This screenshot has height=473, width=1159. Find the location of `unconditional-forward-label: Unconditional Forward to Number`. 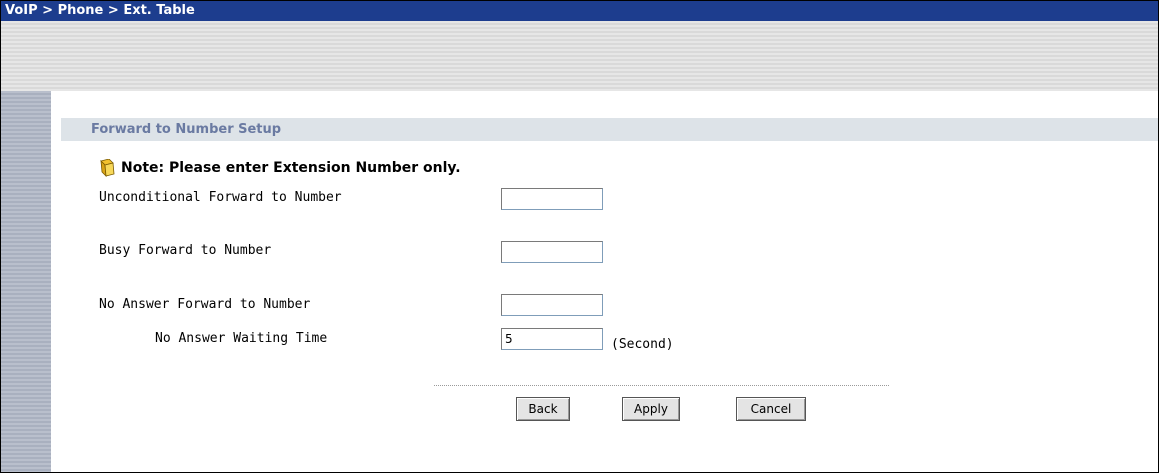

unconditional-forward-label: Unconditional Forward to Number is located at coordinates (220, 197).